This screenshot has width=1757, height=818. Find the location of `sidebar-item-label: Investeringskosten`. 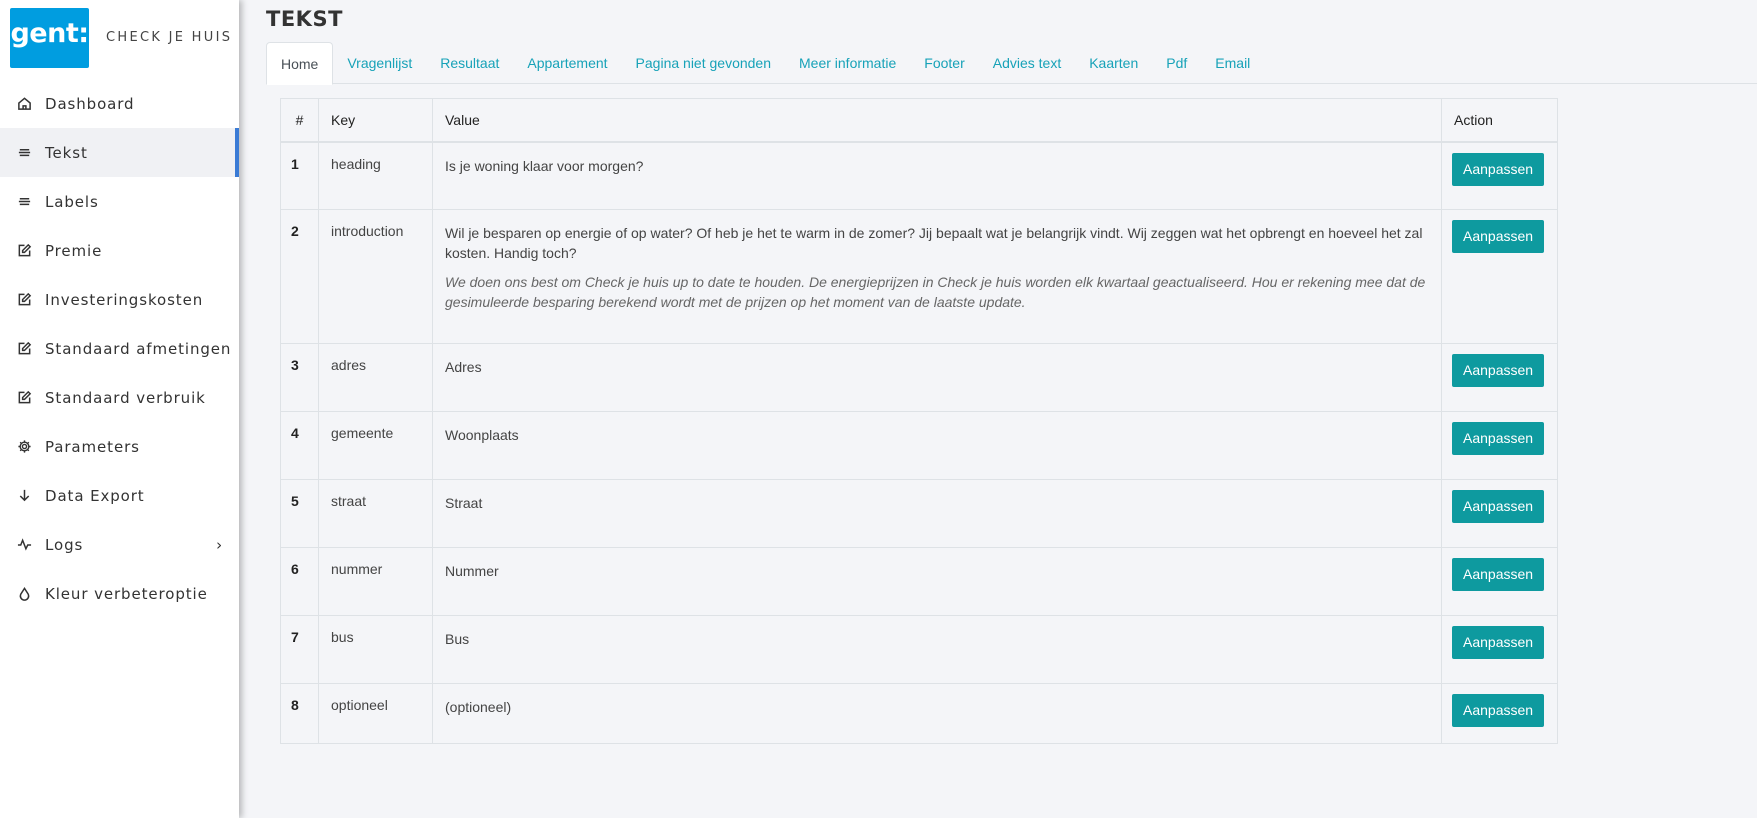

sidebar-item-label: Investeringskosten is located at coordinates (124, 299).